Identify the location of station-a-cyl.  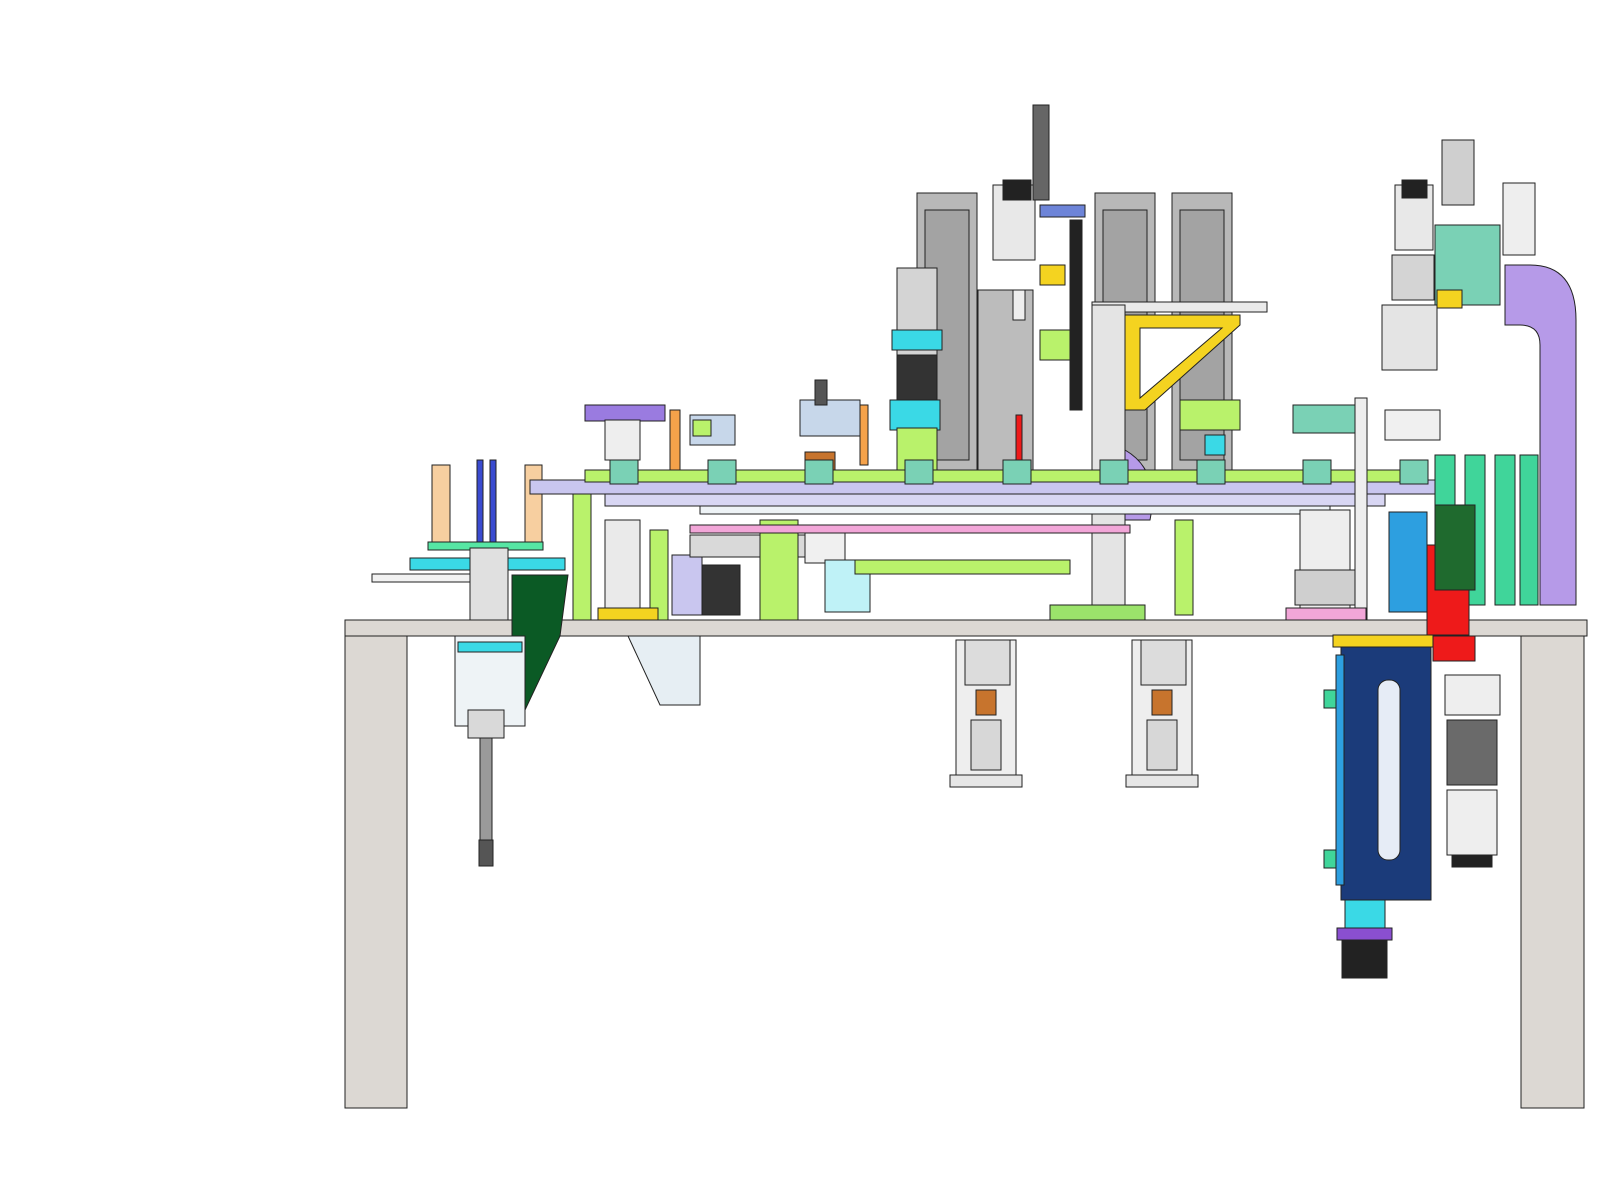
(622, 440).